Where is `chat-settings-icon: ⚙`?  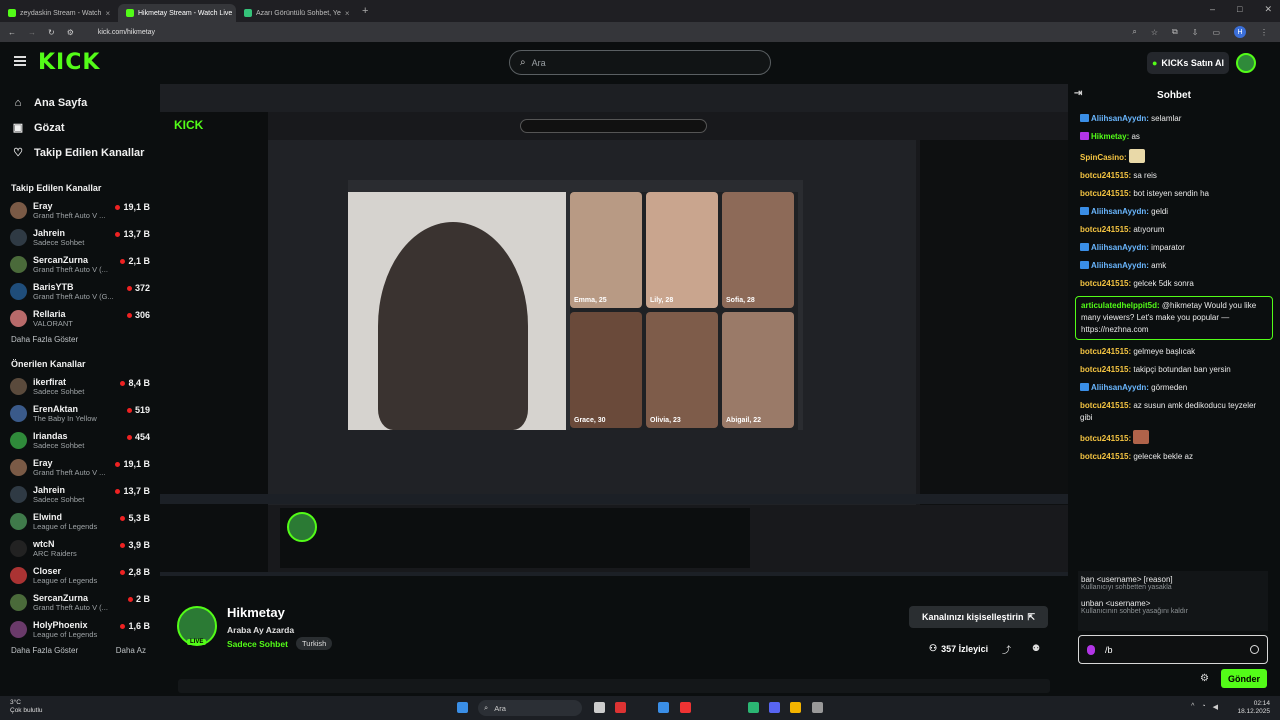
chat-settings-icon: ⚙ is located at coordinates (1204, 678).